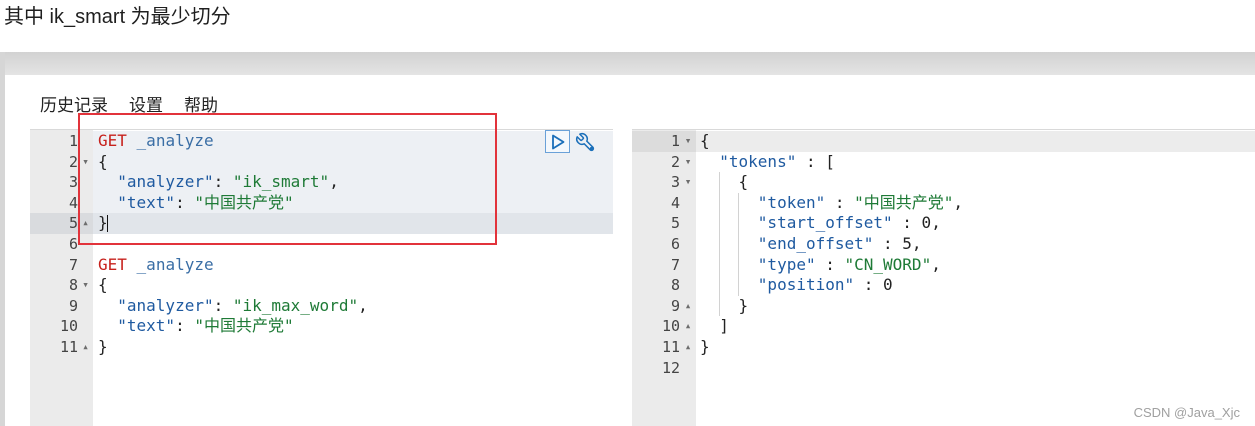 Image resolution: width=1255 pixels, height=426 pixels. I want to click on code-token: "token", so click(791, 202).